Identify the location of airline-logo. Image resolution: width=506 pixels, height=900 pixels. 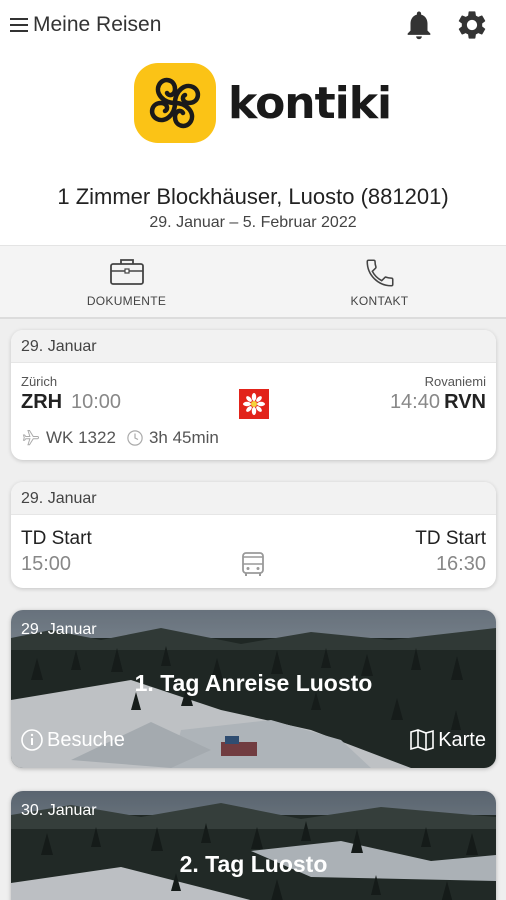
(254, 404).